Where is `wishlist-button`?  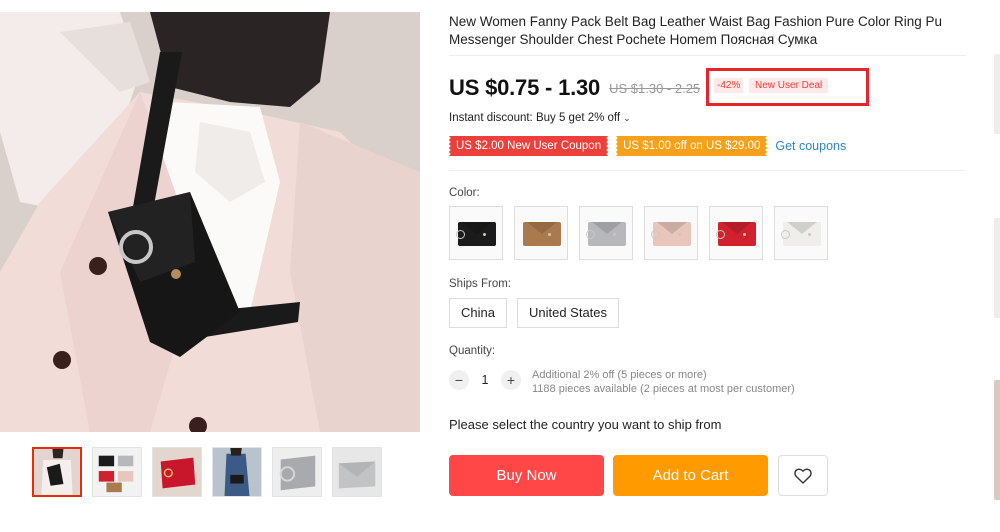 wishlist-button is located at coordinates (803, 475).